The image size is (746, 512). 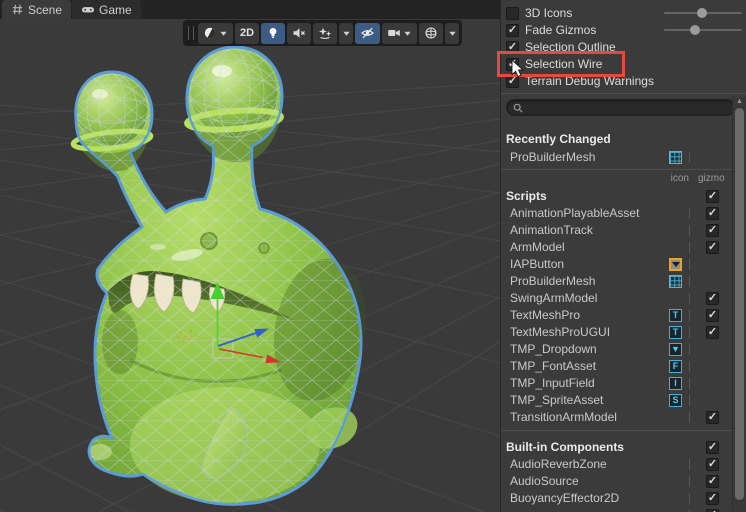 What do you see at coordinates (191, 33) in the screenshot?
I see `toolbar-drag-handle` at bounding box center [191, 33].